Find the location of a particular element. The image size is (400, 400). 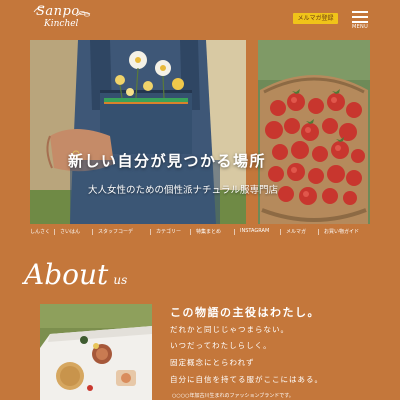

nav-item-instagram: INSTAGRAM is located at coordinates (254, 231).